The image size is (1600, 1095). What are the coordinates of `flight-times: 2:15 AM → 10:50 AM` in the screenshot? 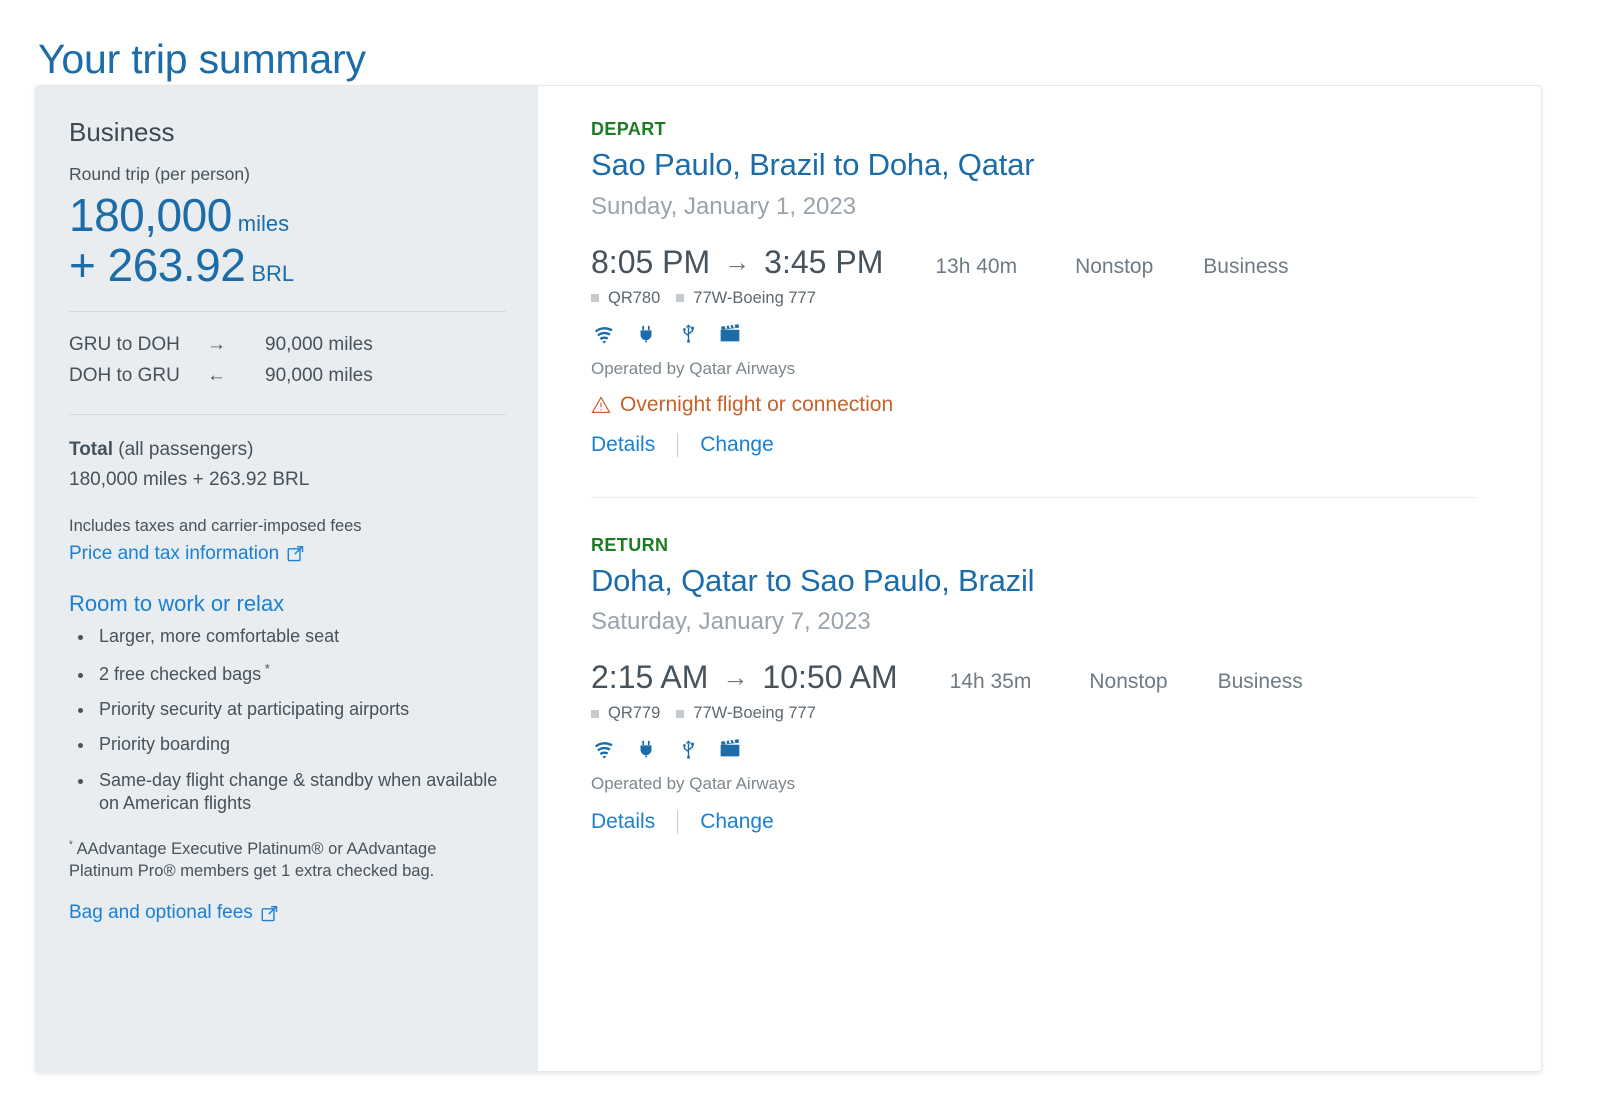 It's located at (744, 677).